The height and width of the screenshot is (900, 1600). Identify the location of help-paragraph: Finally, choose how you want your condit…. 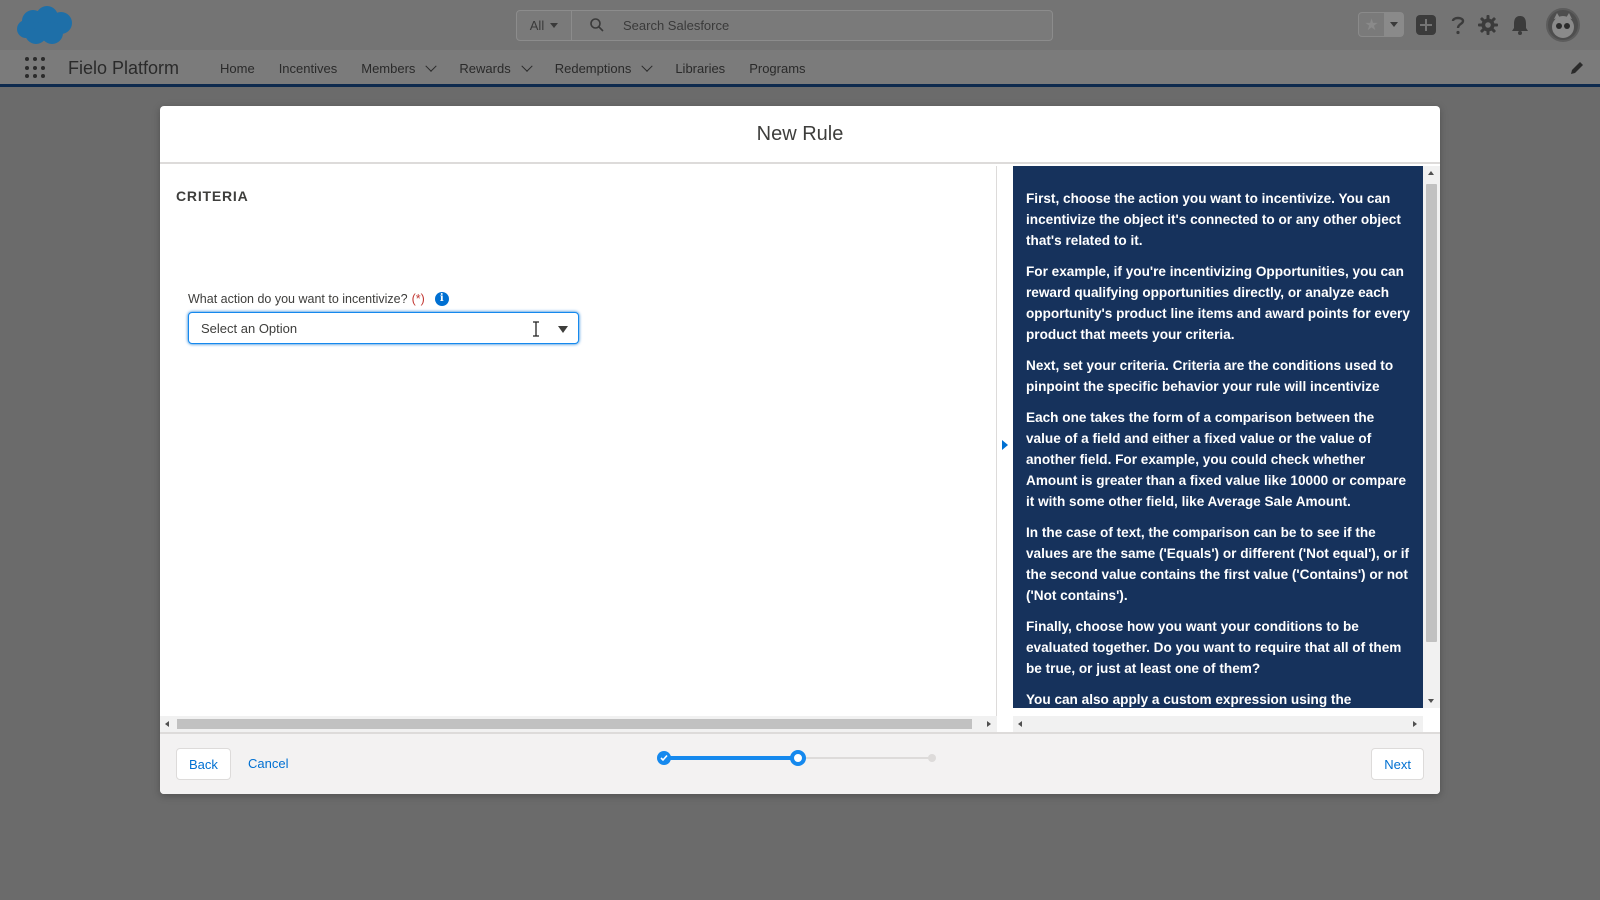
(1214, 647).